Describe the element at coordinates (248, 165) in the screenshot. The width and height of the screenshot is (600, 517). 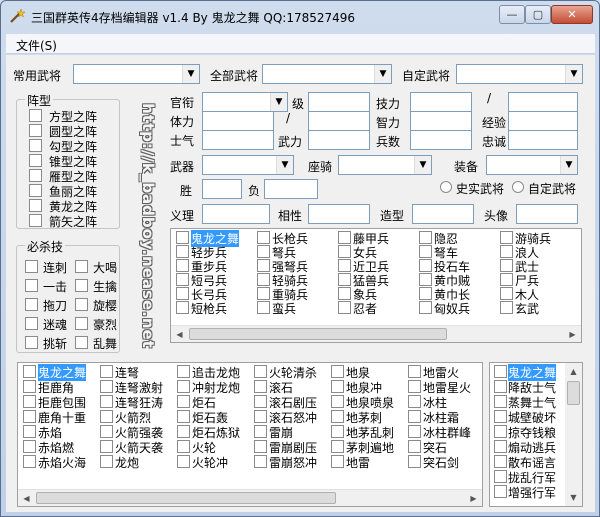
I see `weapon-combo: ▼` at that location.